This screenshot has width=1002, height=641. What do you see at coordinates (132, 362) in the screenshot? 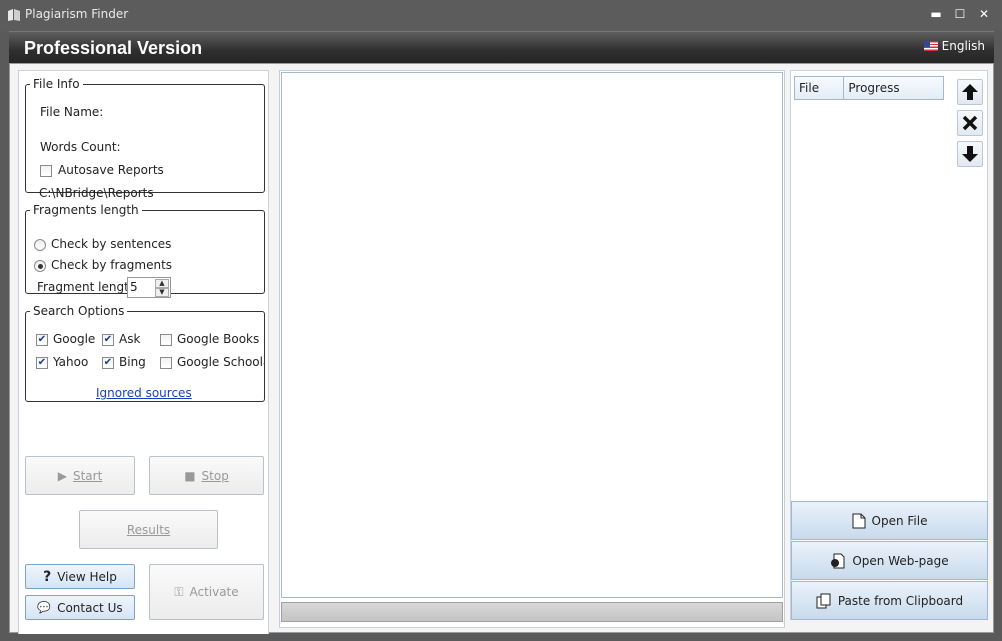
I see `bing-label: Bing` at bounding box center [132, 362].